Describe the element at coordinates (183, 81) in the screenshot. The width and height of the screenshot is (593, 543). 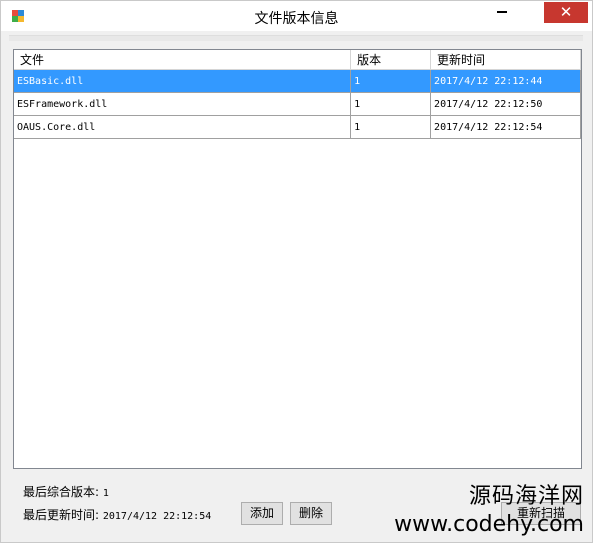
I see `cell-file: ESBasic.dll` at that location.